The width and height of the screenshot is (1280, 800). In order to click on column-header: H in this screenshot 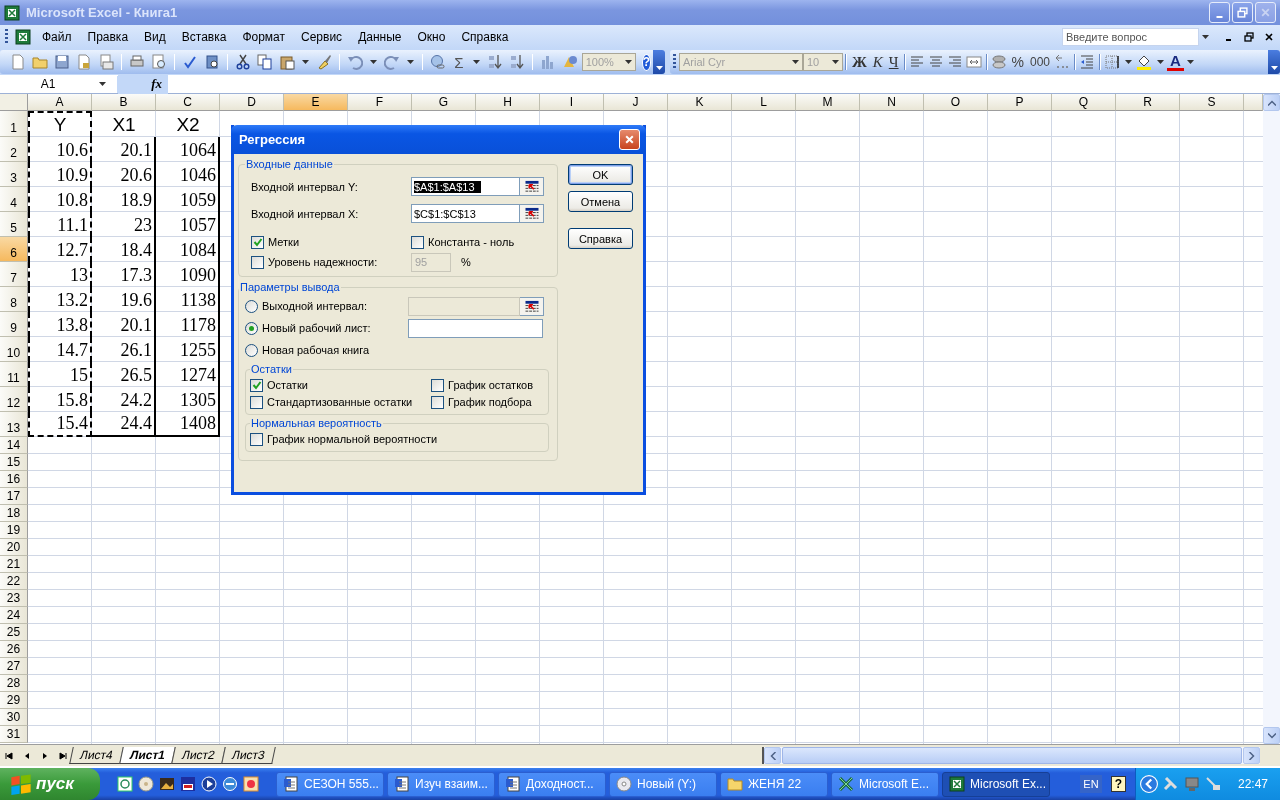, I will do `click(508, 102)`.